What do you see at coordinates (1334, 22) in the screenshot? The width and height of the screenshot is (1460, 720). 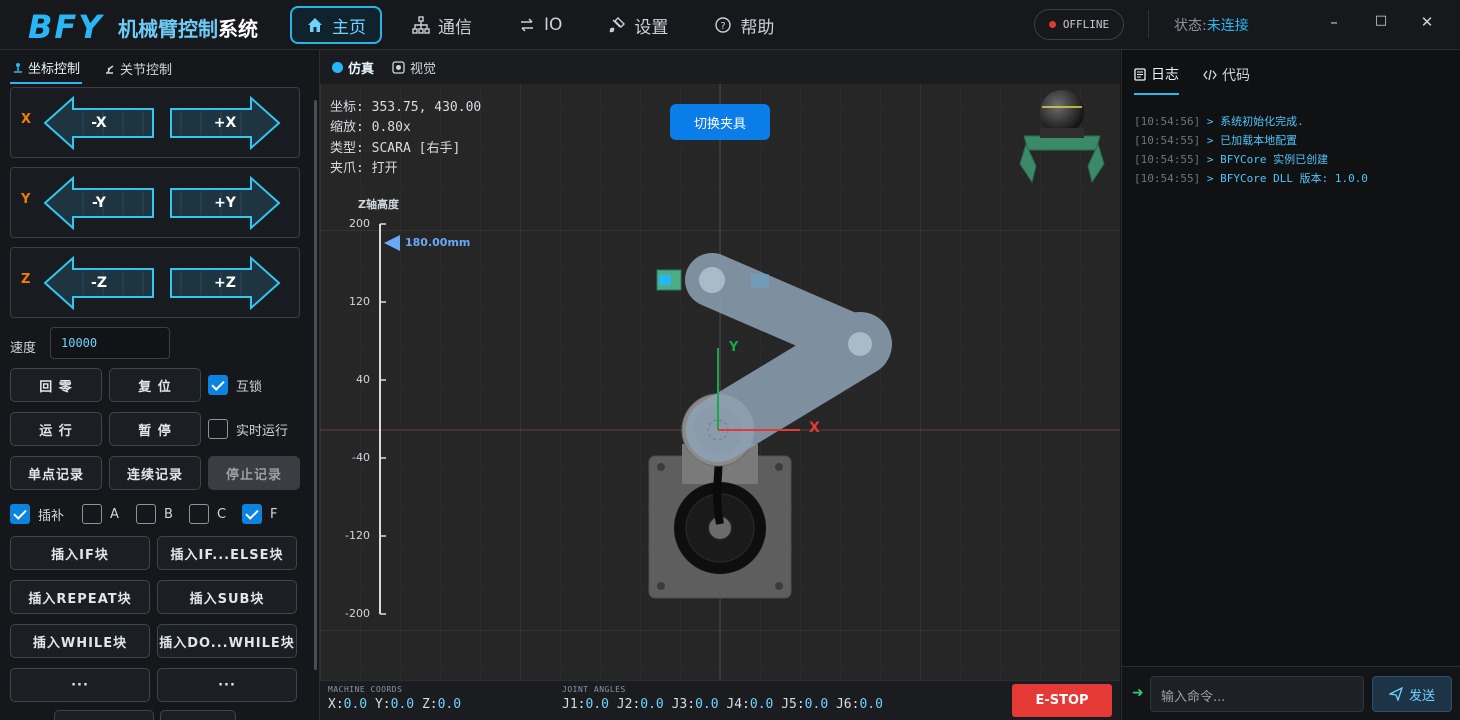 I see `minimize-button: –` at bounding box center [1334, 22].